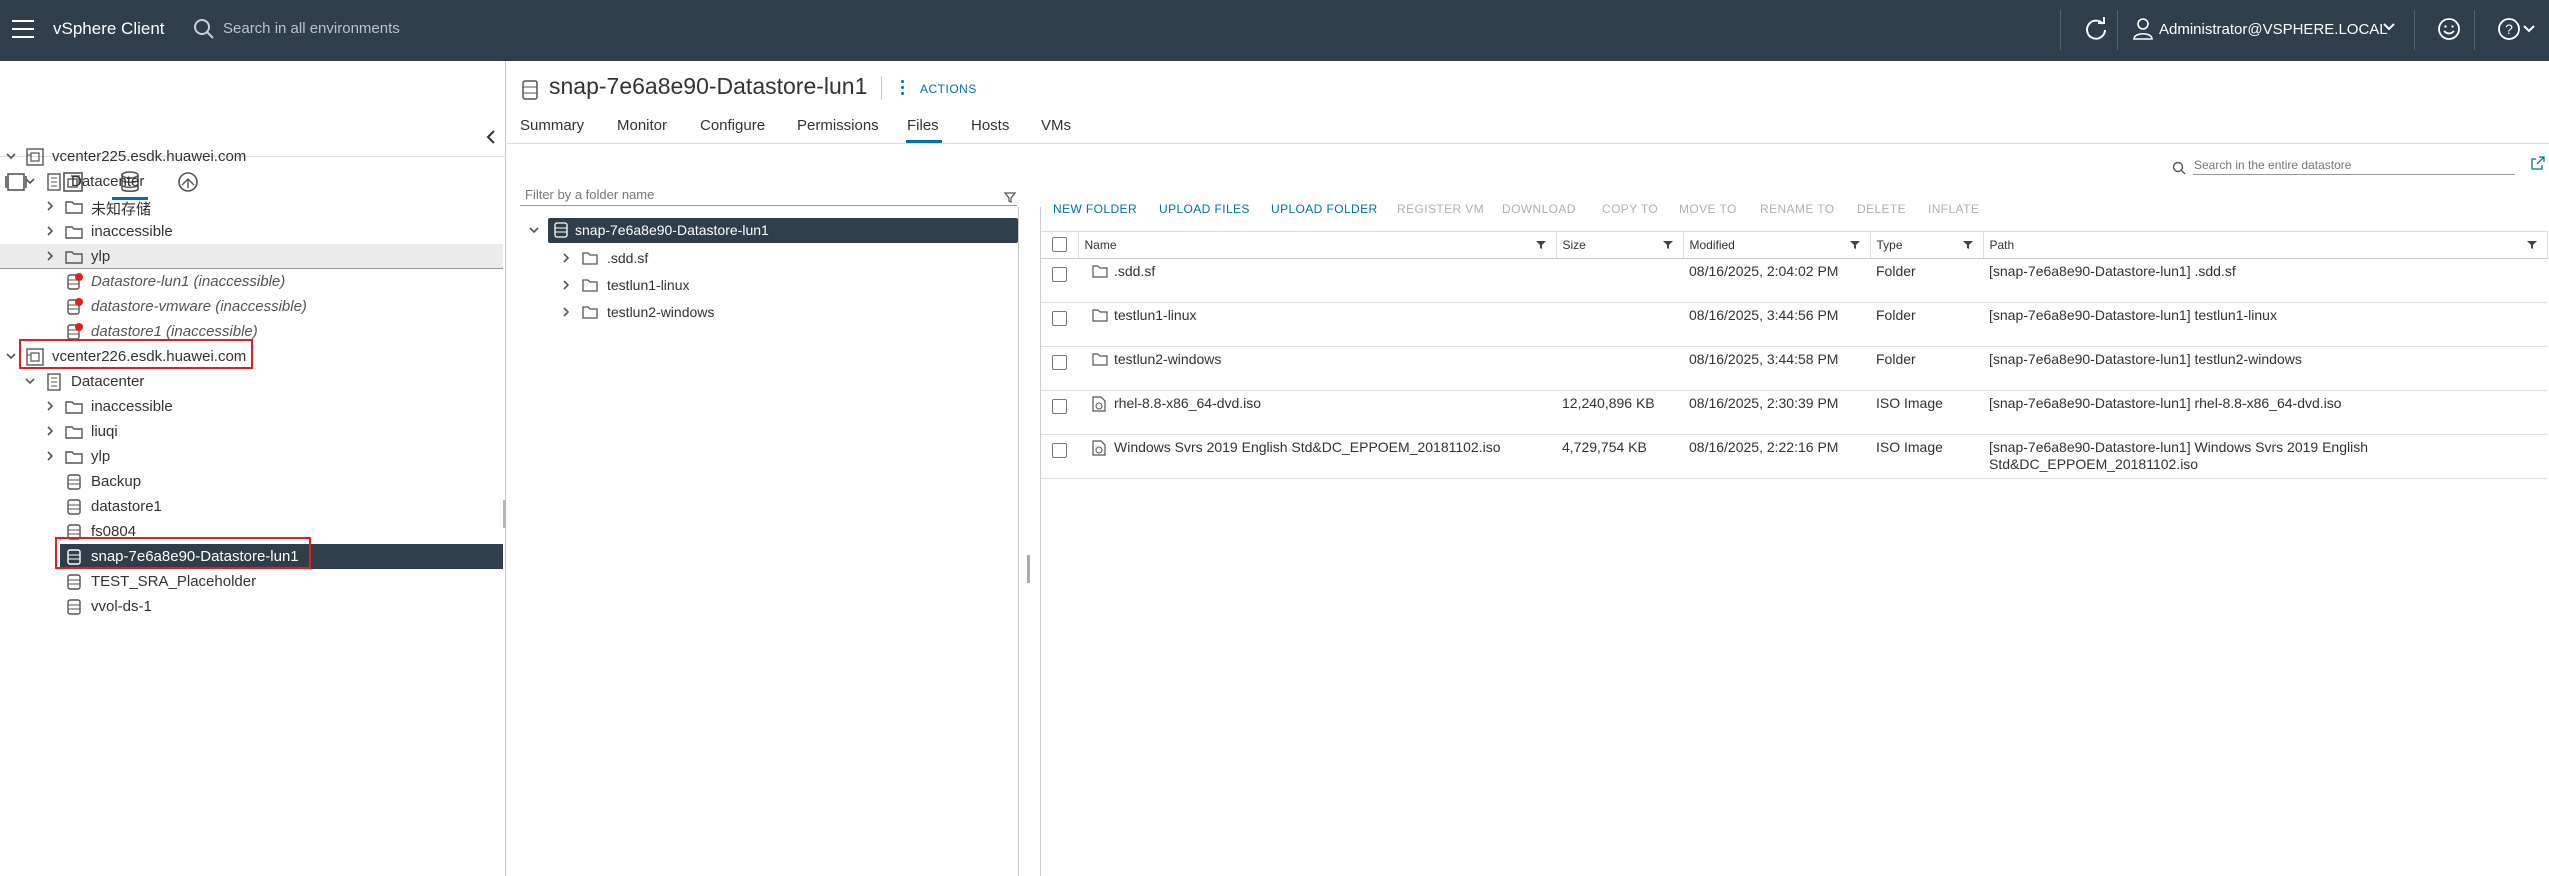  Describe the element at coordinates (1317, 368) in the screenshot. I see `name-cell: testlun2-windows` at that location.